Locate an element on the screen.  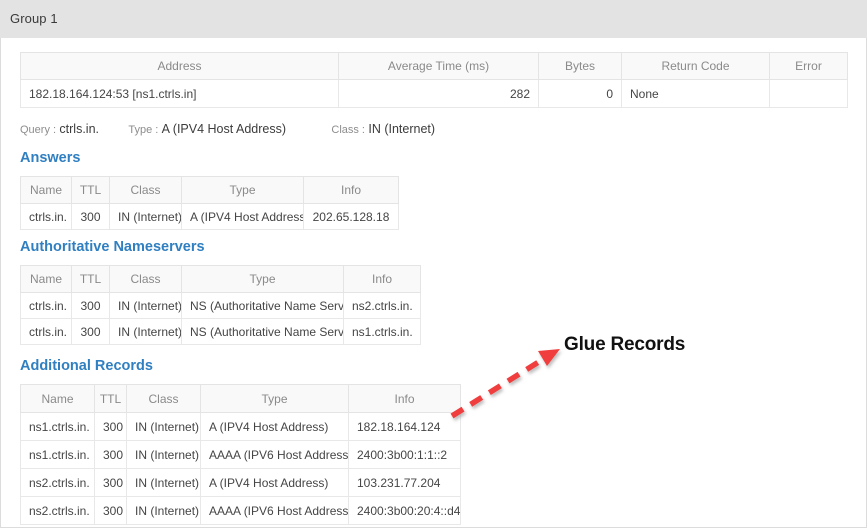
summary-col-address: Address is located at coordinates (179, 66).